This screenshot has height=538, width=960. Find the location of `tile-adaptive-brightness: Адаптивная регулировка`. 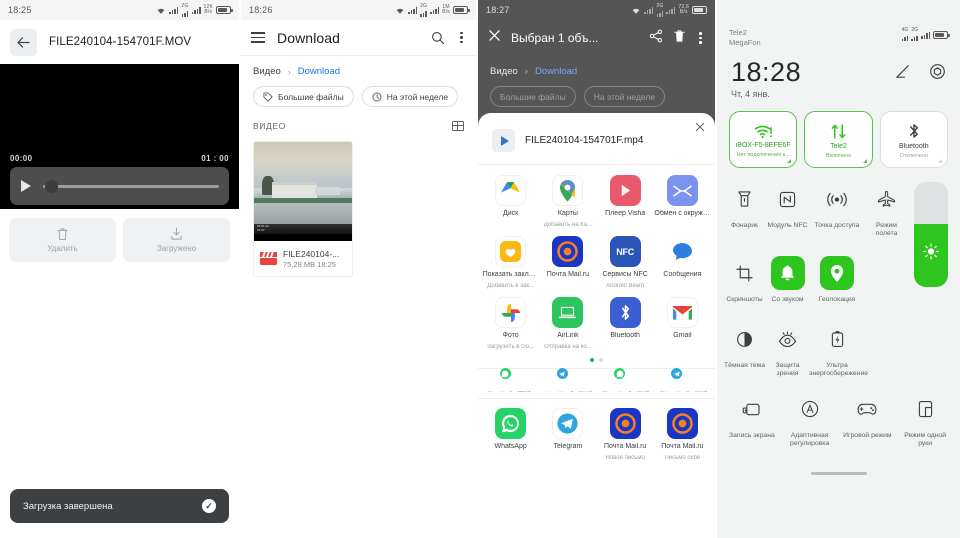

tile-adaptive-brightness: Адаптивная регулировка is located at coordinates (810, 420).